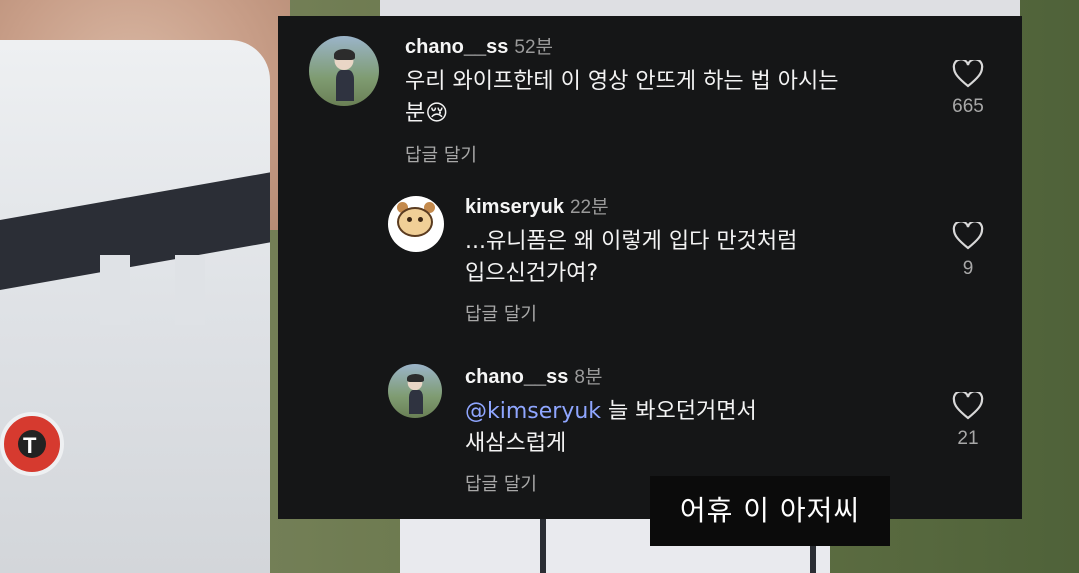 The height and width of the screenshot is (573, 1079). Describe the element at coordinates (427, 113) in the screenshot. I see `comment-text-line: 분😢` at that location.